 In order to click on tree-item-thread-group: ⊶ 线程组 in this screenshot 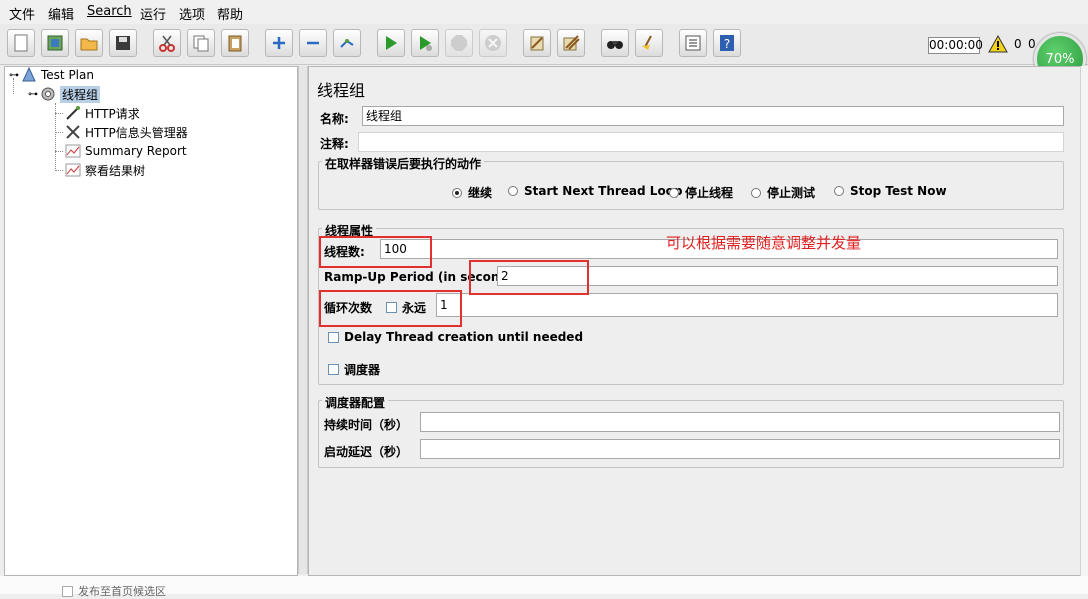, I will do `click(64, 94)`.